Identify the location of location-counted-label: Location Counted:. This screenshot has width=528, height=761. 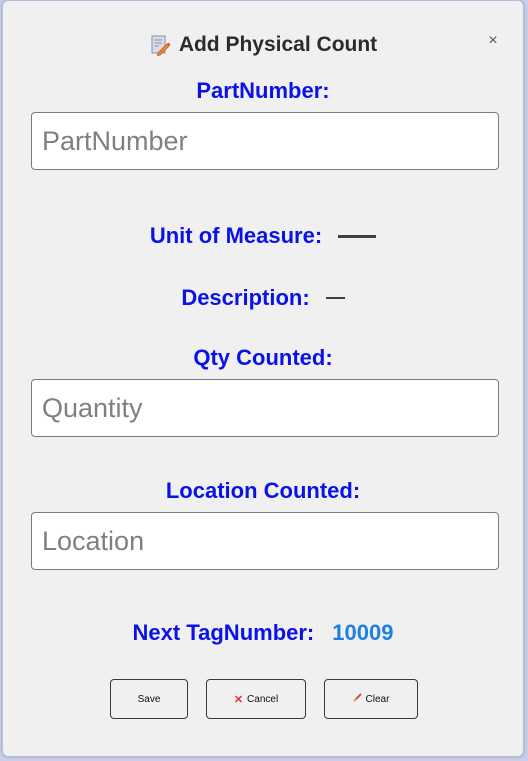
(263, 490).